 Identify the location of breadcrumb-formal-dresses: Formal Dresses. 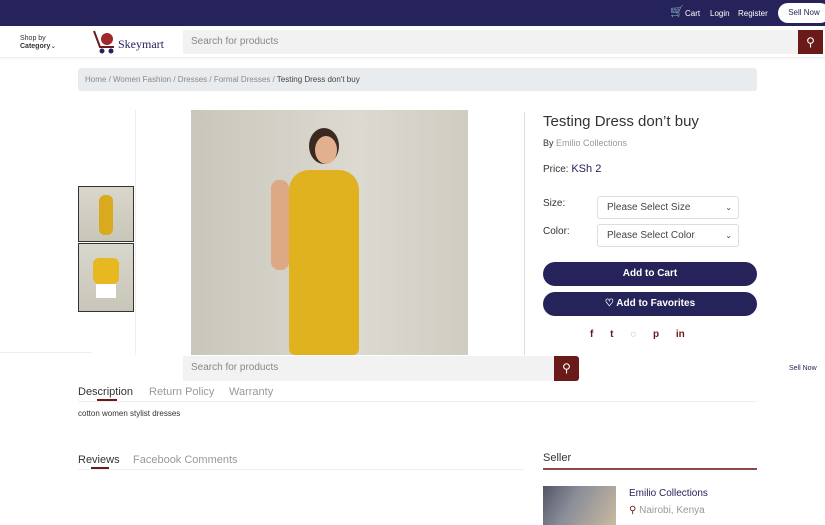
(242, 79).